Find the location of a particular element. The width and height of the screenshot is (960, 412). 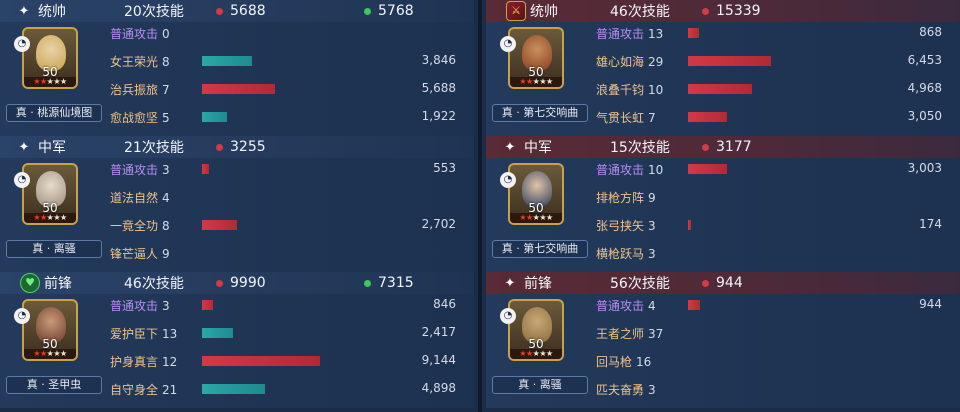

skill-cast-count: 16 is located at coordinates (644, 362).